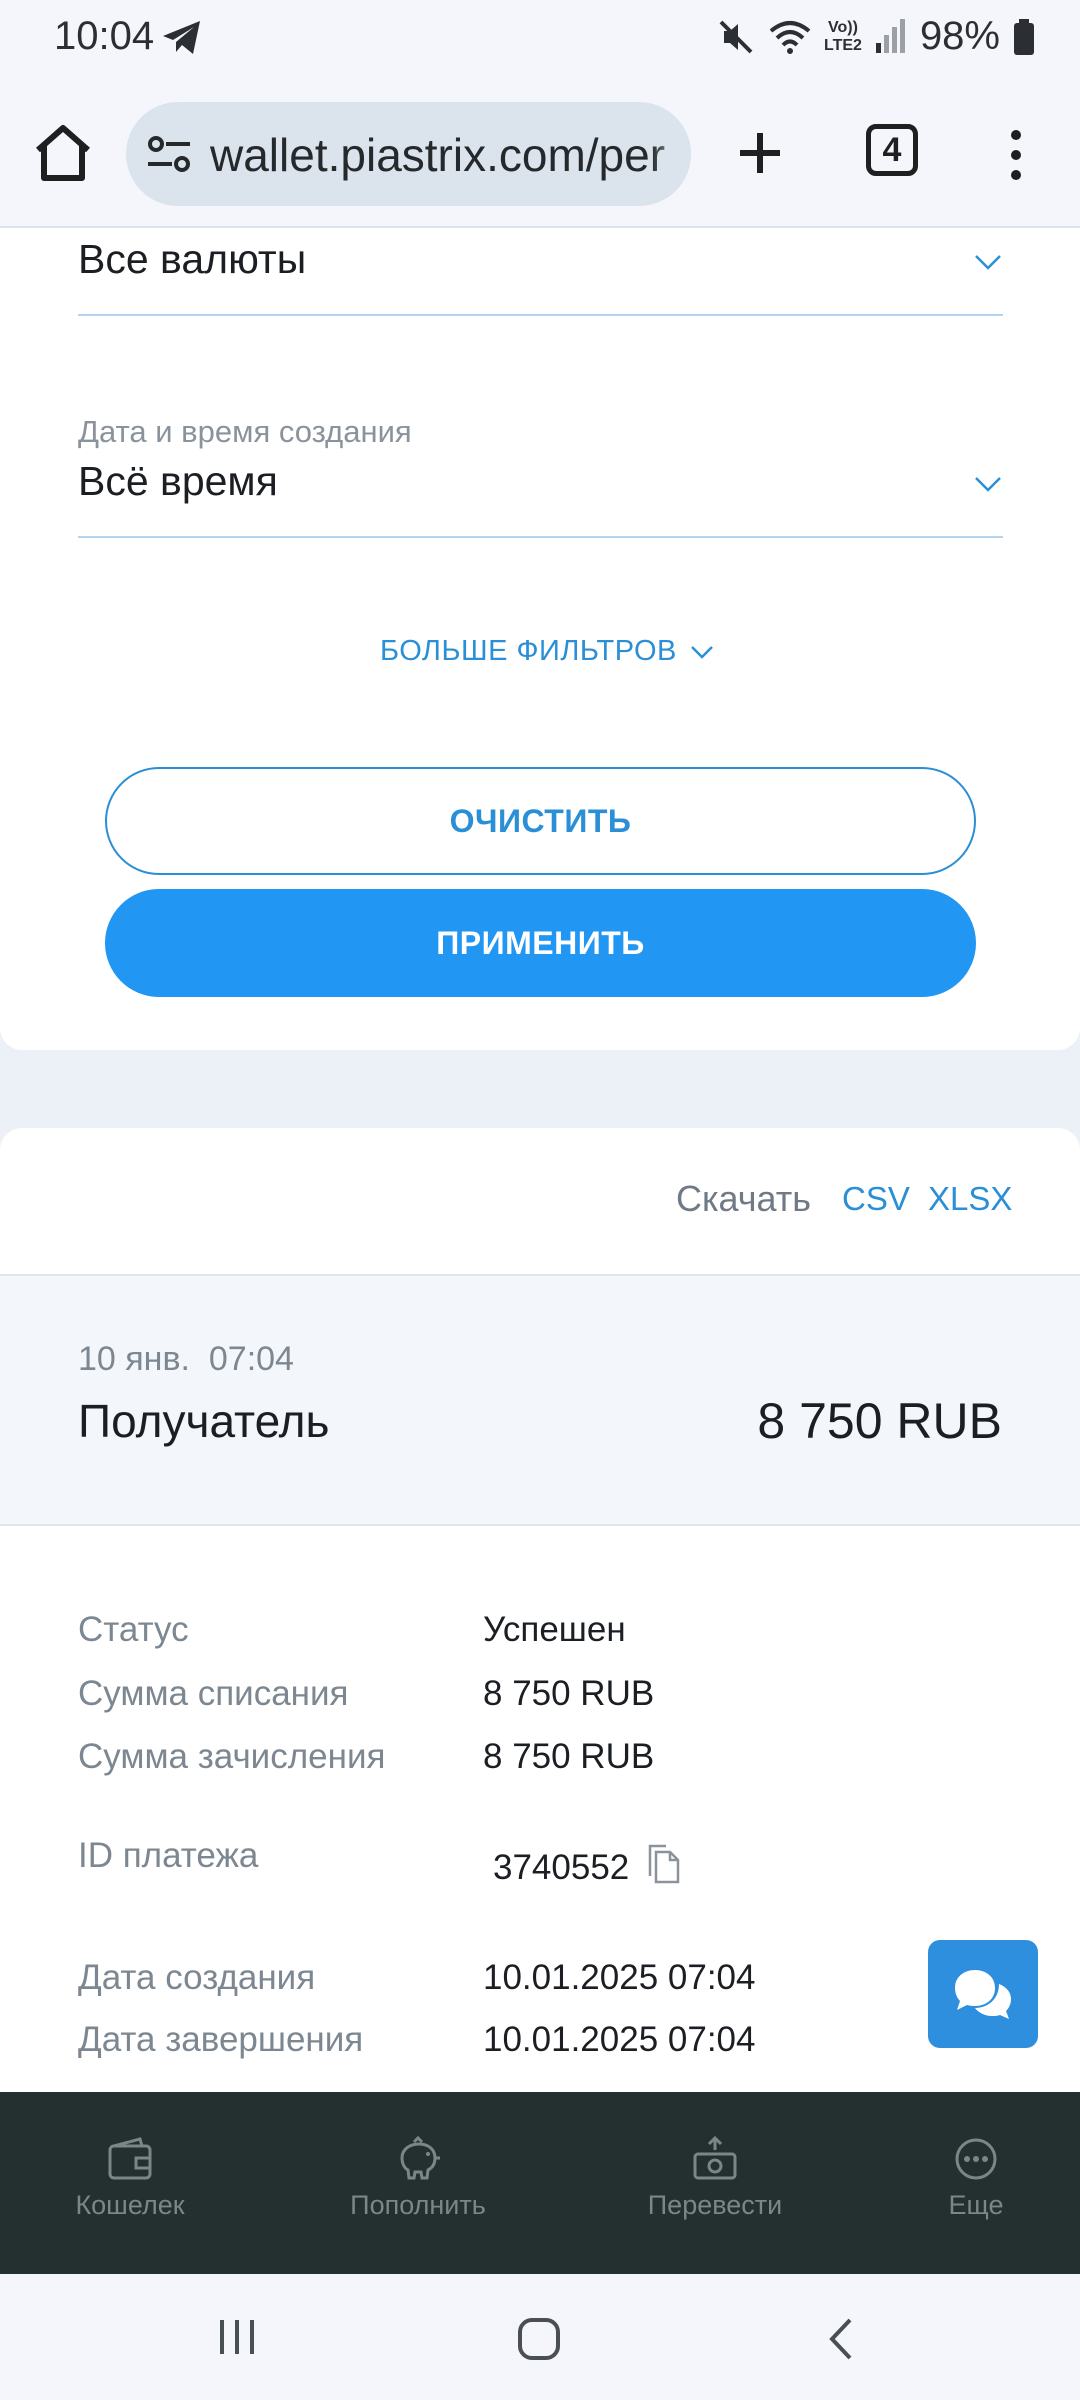  Describe the element at coordinates (134, 1359) in the screenshot. I see `transaction-date: 10 янв.` at that location.